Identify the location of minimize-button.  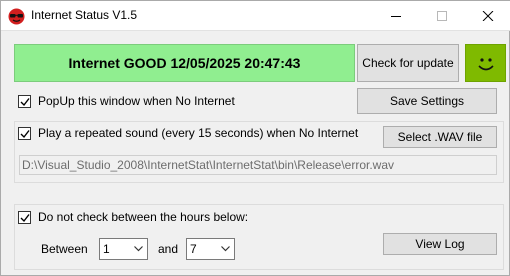
(396, 16).